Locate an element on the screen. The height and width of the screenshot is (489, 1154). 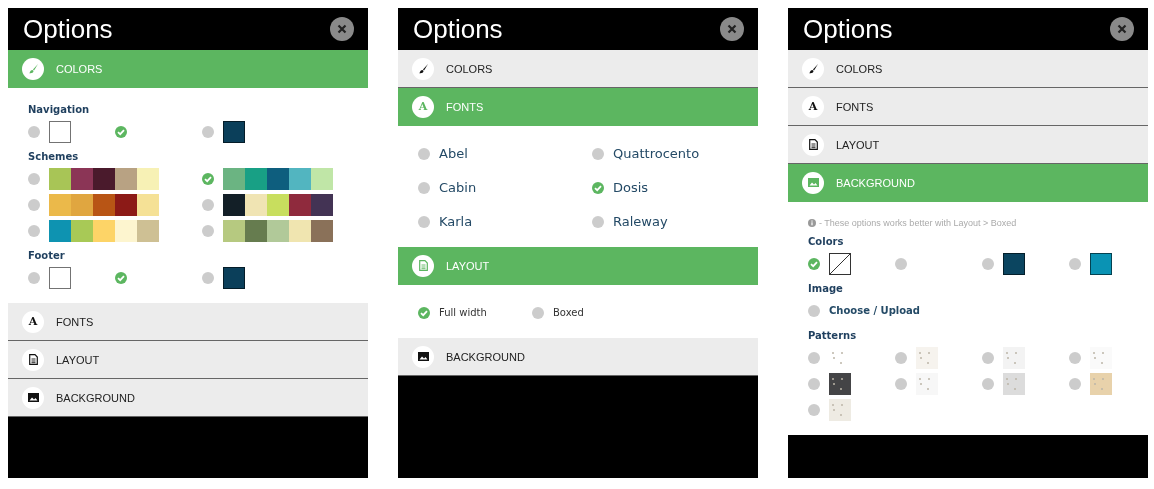
transparent-swatch is located at coordinates (840, 263).